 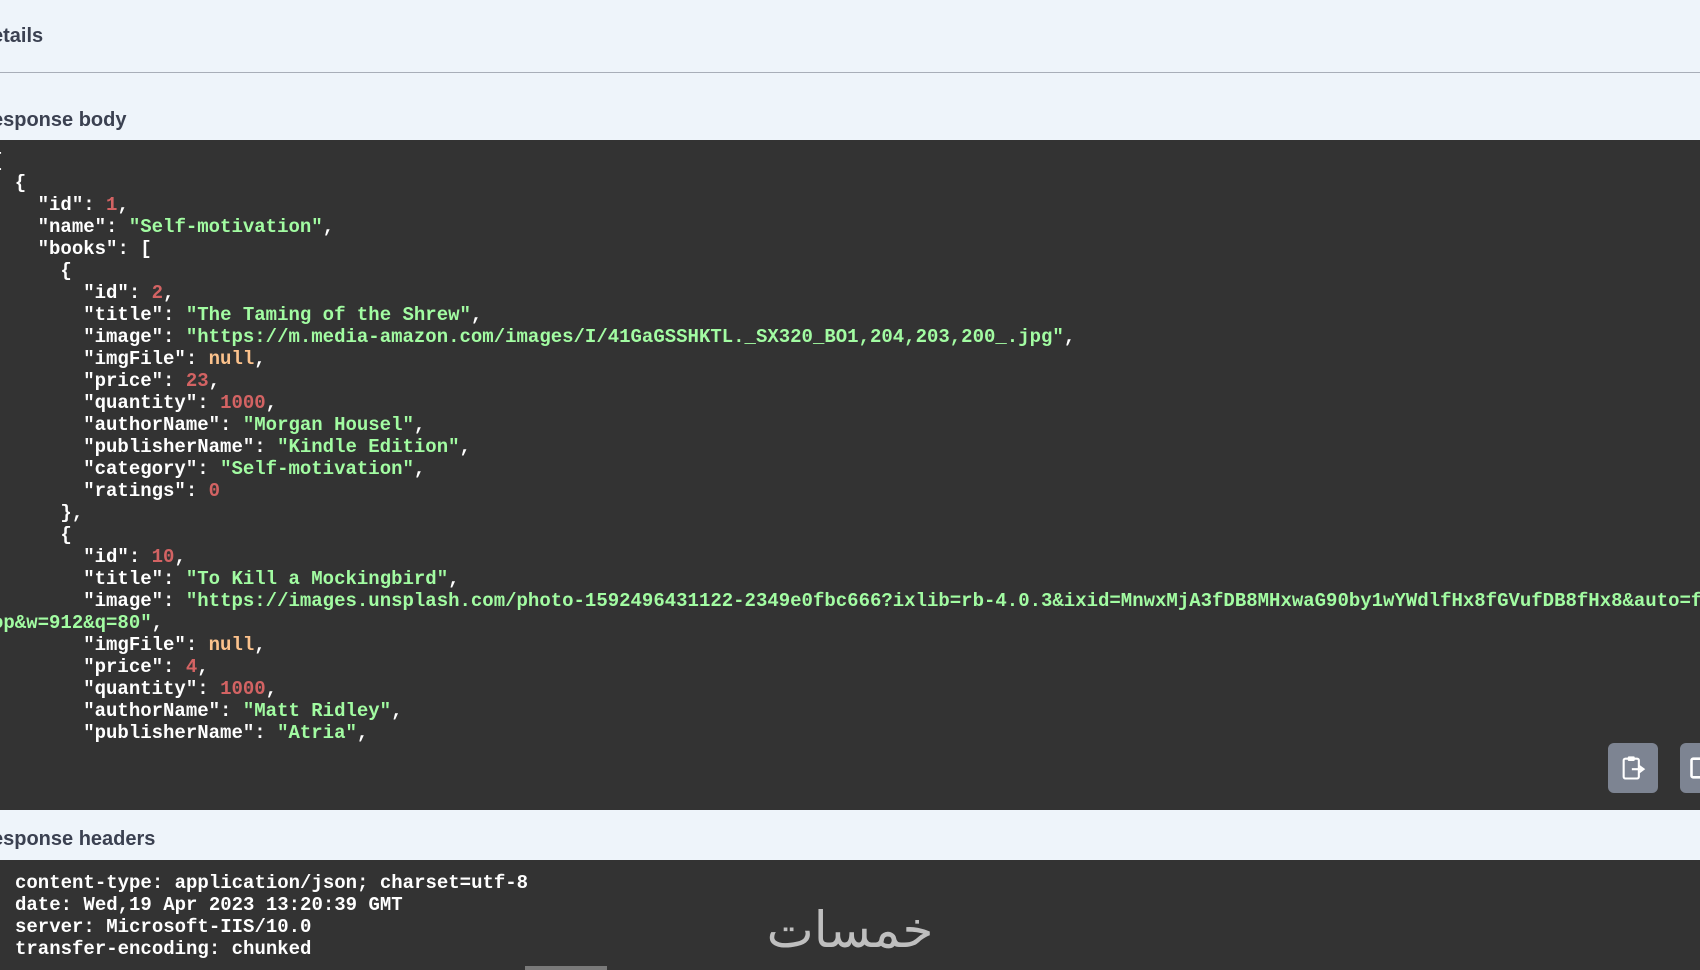 What do you see at coordinates (225, 227) in the screenshot?
I see `code-token: "Self-motivation"` at bounding box center [225, 227].